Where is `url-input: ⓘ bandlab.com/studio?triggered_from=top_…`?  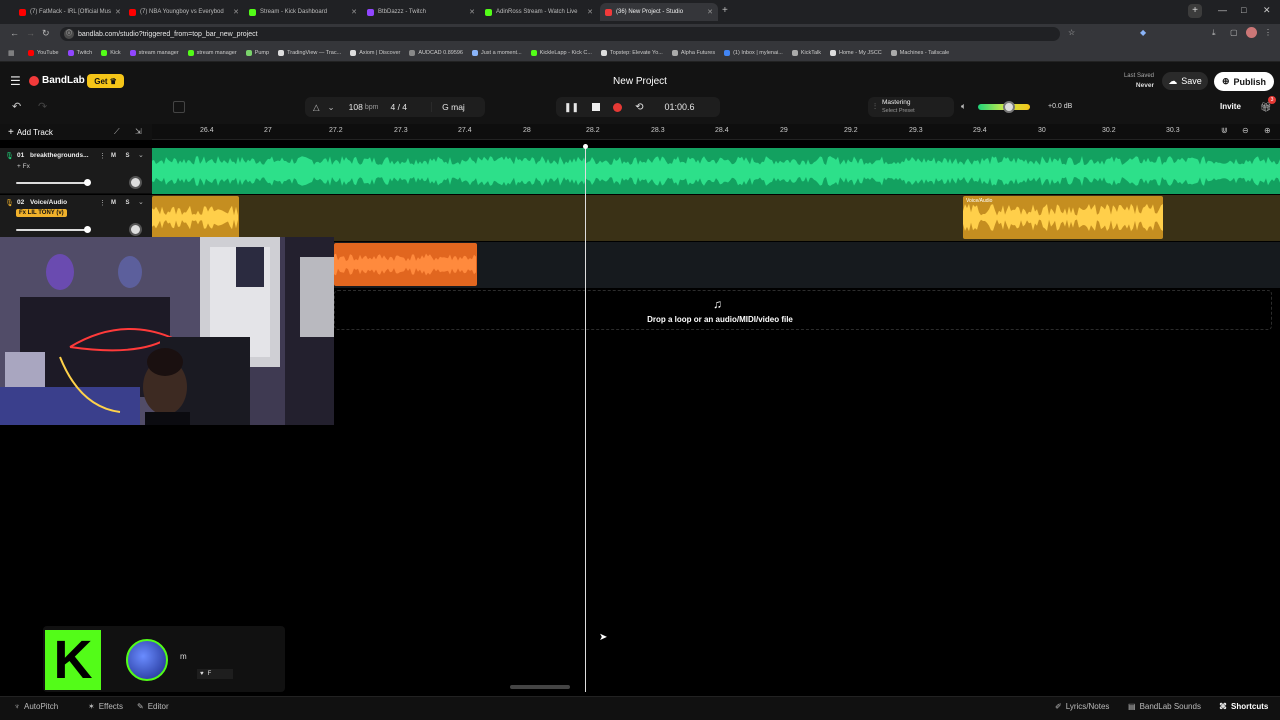
url-input: ⓘ bandlab.com/studio?triggered_from=top_… is located at coordinates (560, 34).